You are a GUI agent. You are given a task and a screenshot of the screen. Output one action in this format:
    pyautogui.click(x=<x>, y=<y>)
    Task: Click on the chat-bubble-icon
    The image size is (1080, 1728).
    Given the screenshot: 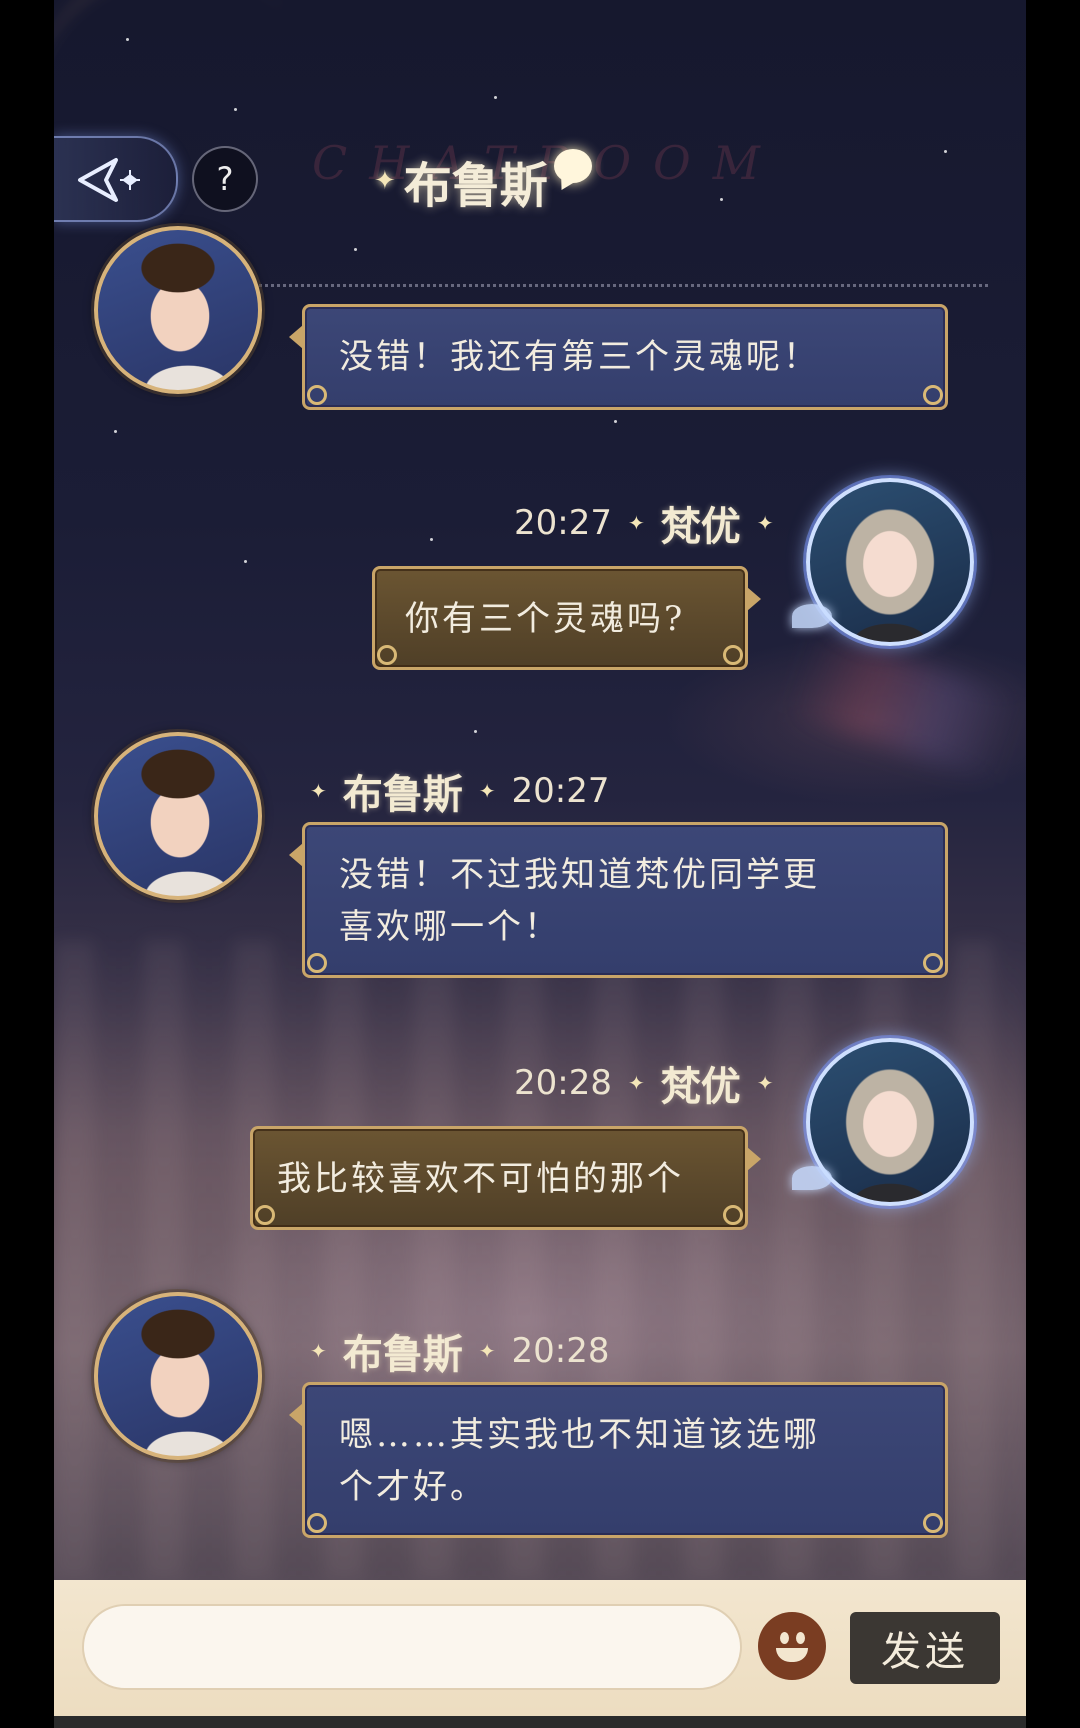 What is the action you would take?
    pyautogui.click(x=572, y=166)
    